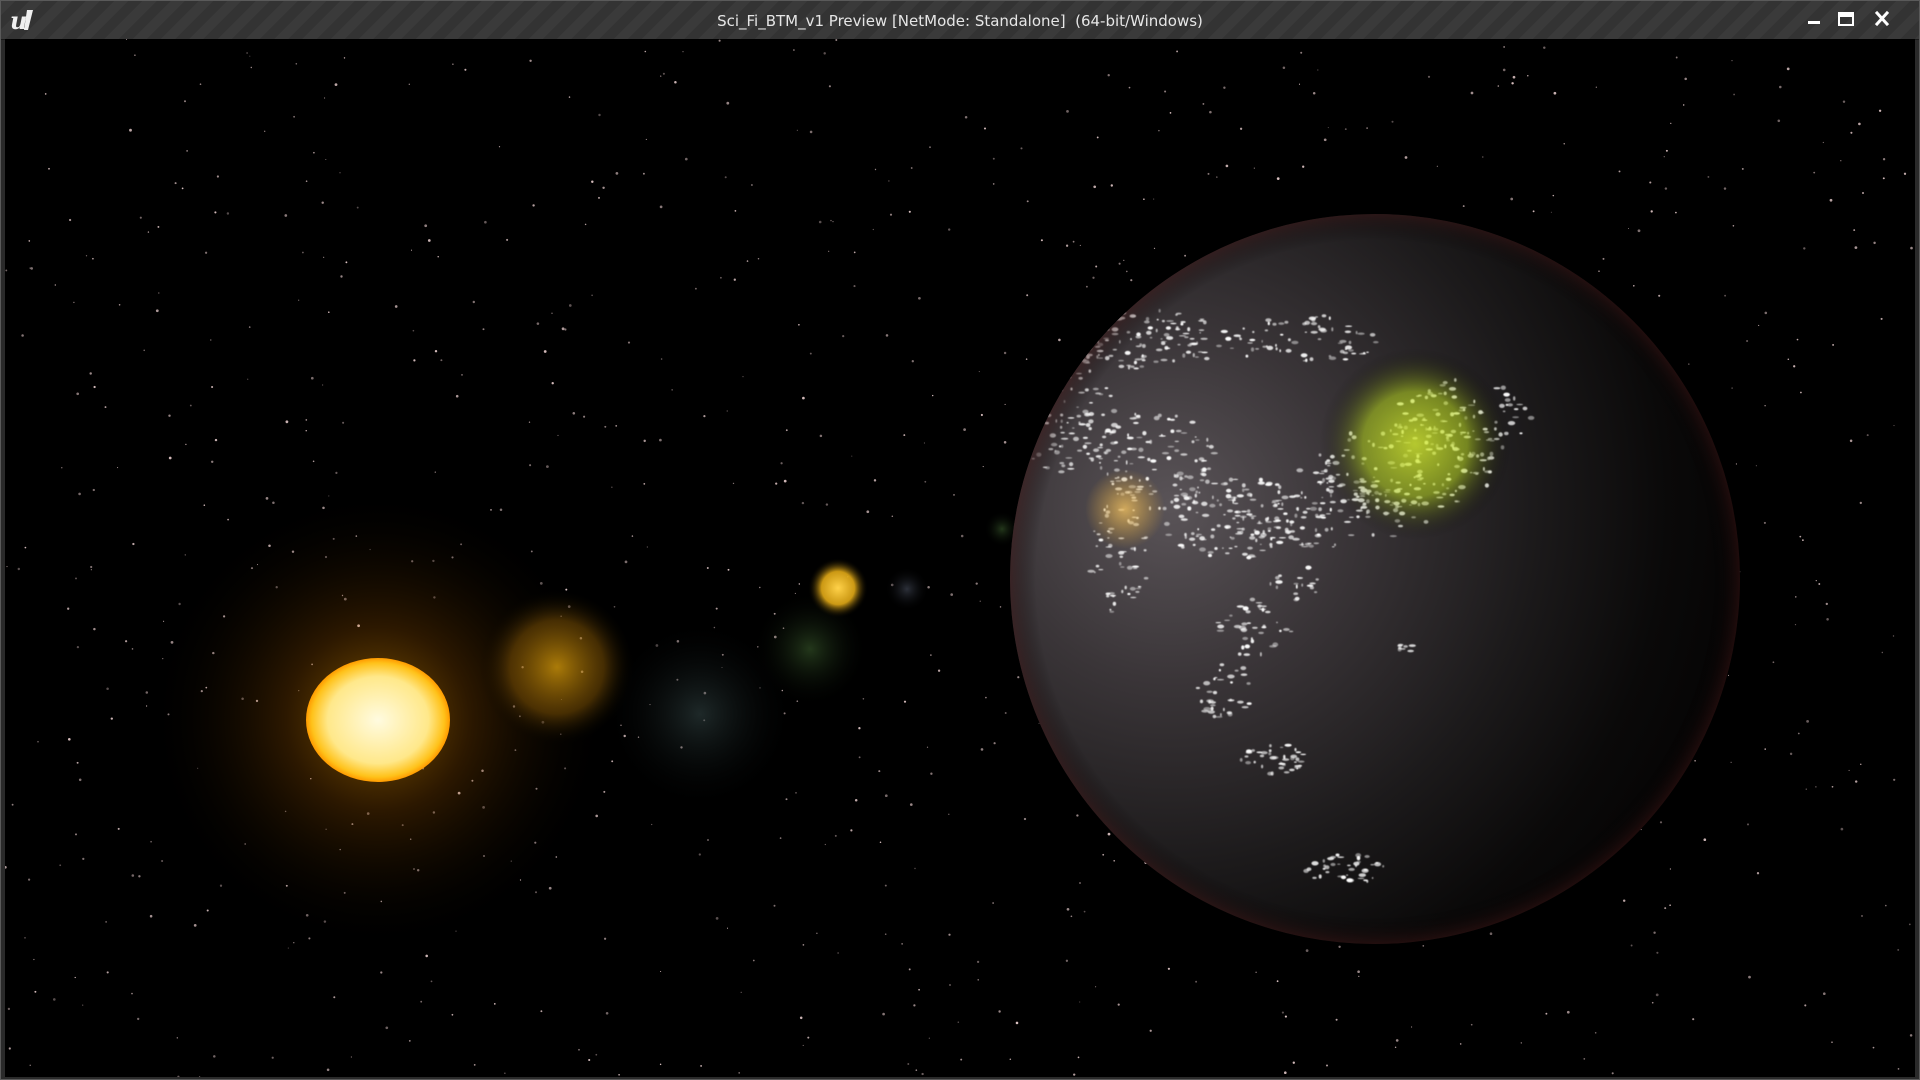  Describe the element at coordinates (1846, 19) in the screenshot. I see `maximize-button` at that location.